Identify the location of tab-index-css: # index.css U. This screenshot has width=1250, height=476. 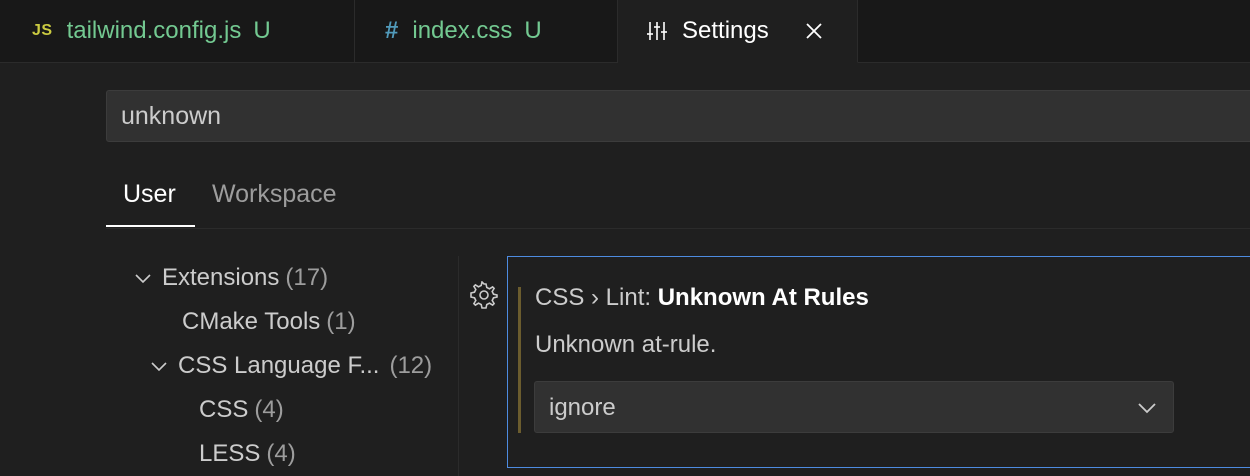
(486, 31).